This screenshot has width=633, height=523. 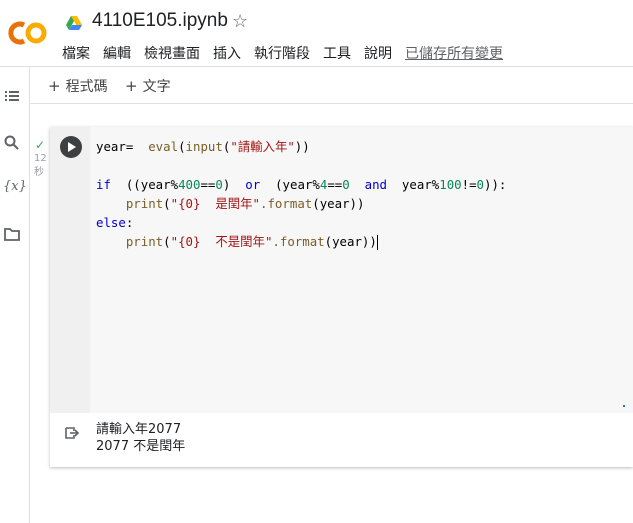 I want to click on saved-status-link: 已儲存所有變更, so click(x=454, y=53).